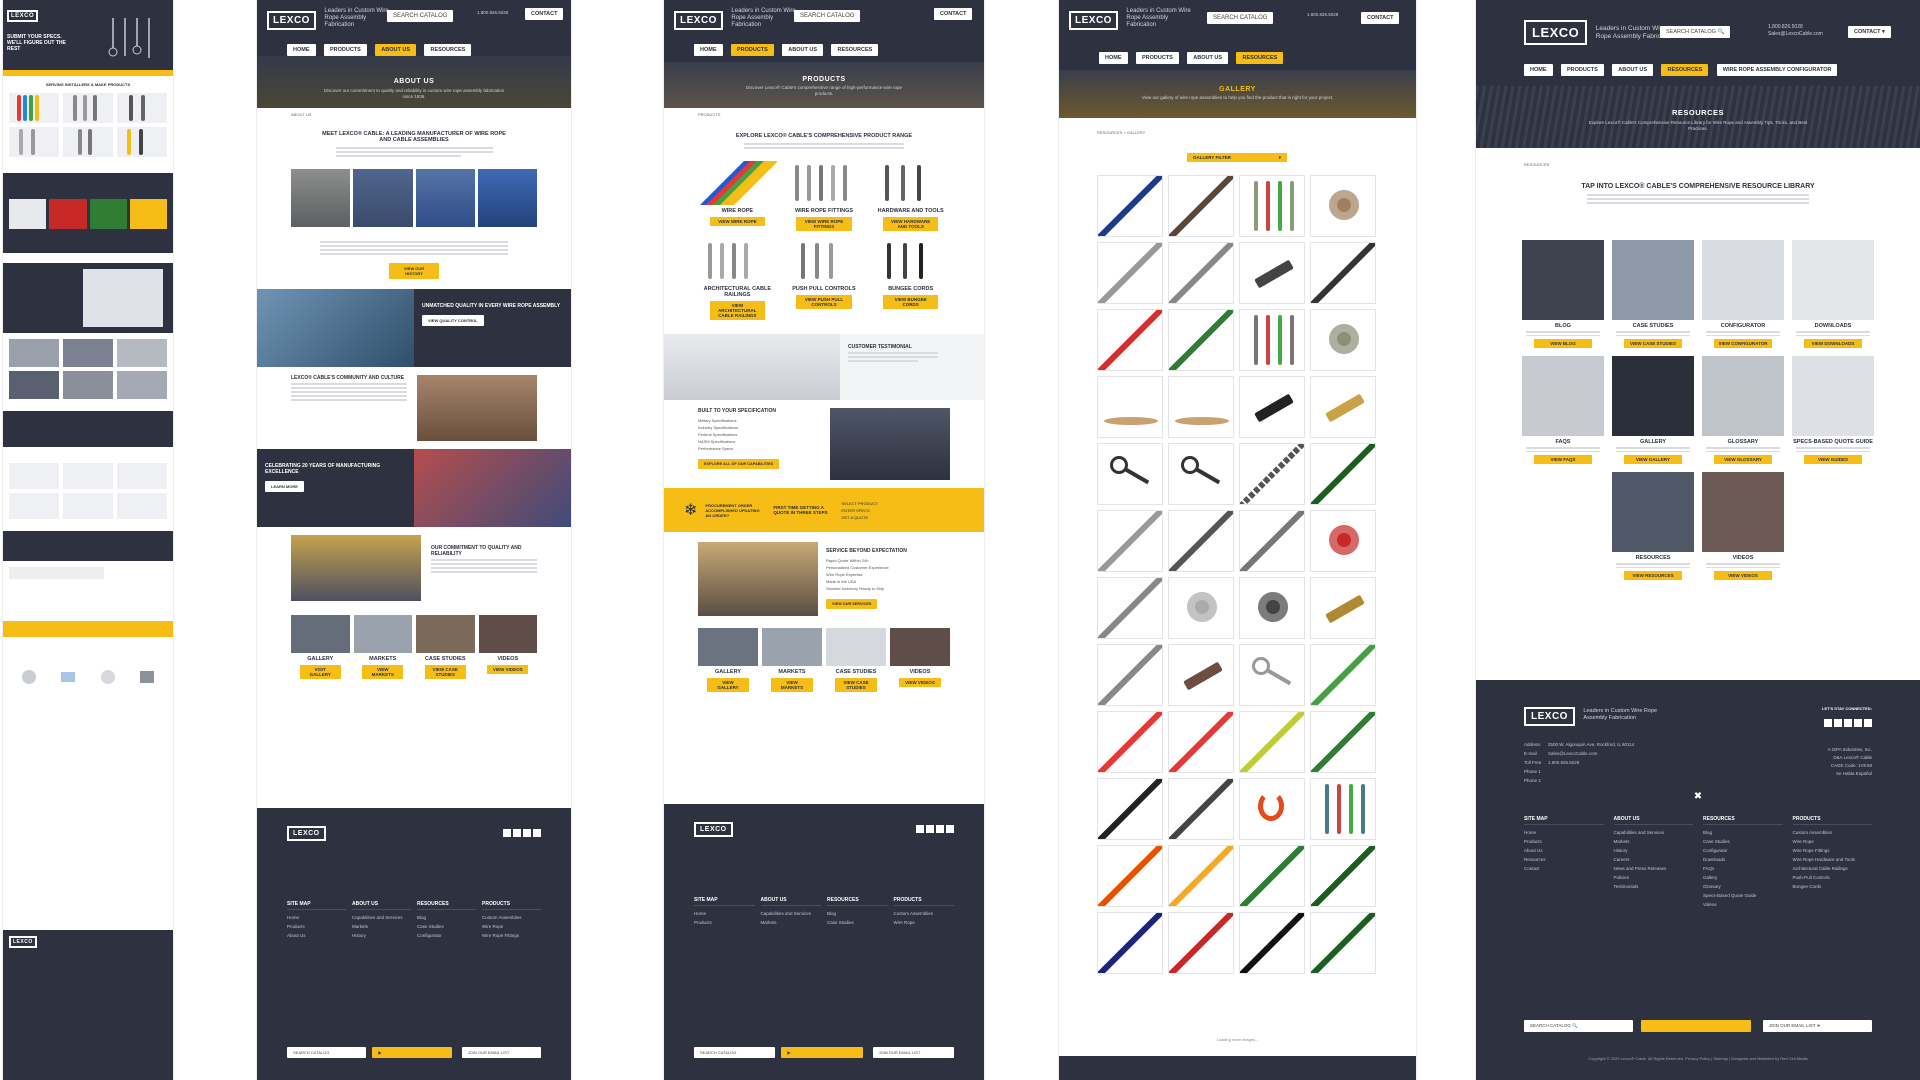 The image size is (1920, 1080). Describe the element at coordinates (1549, 716) in the screenshot. I see `footer-logo: LEXCO` at that location.